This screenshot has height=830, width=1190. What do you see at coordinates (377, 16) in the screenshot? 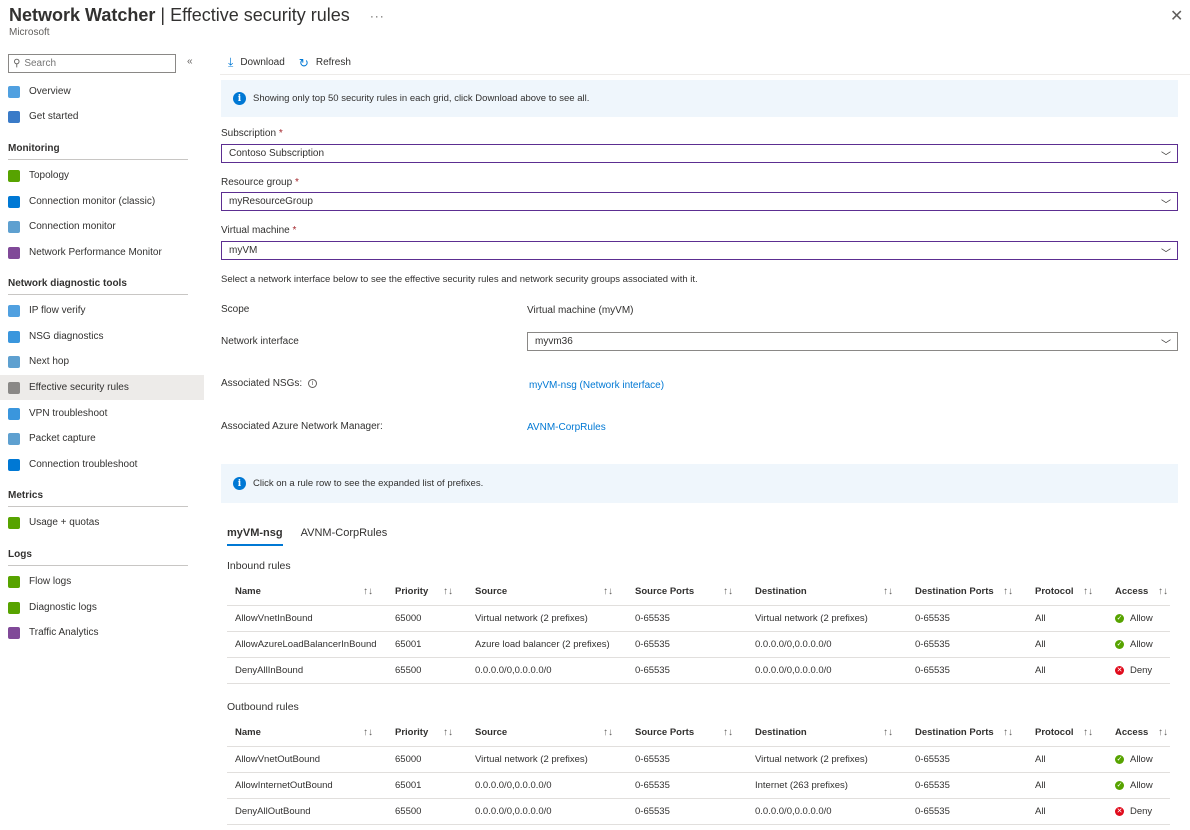
I see `more-options-icon: ···` at bounding box center [377, 16].